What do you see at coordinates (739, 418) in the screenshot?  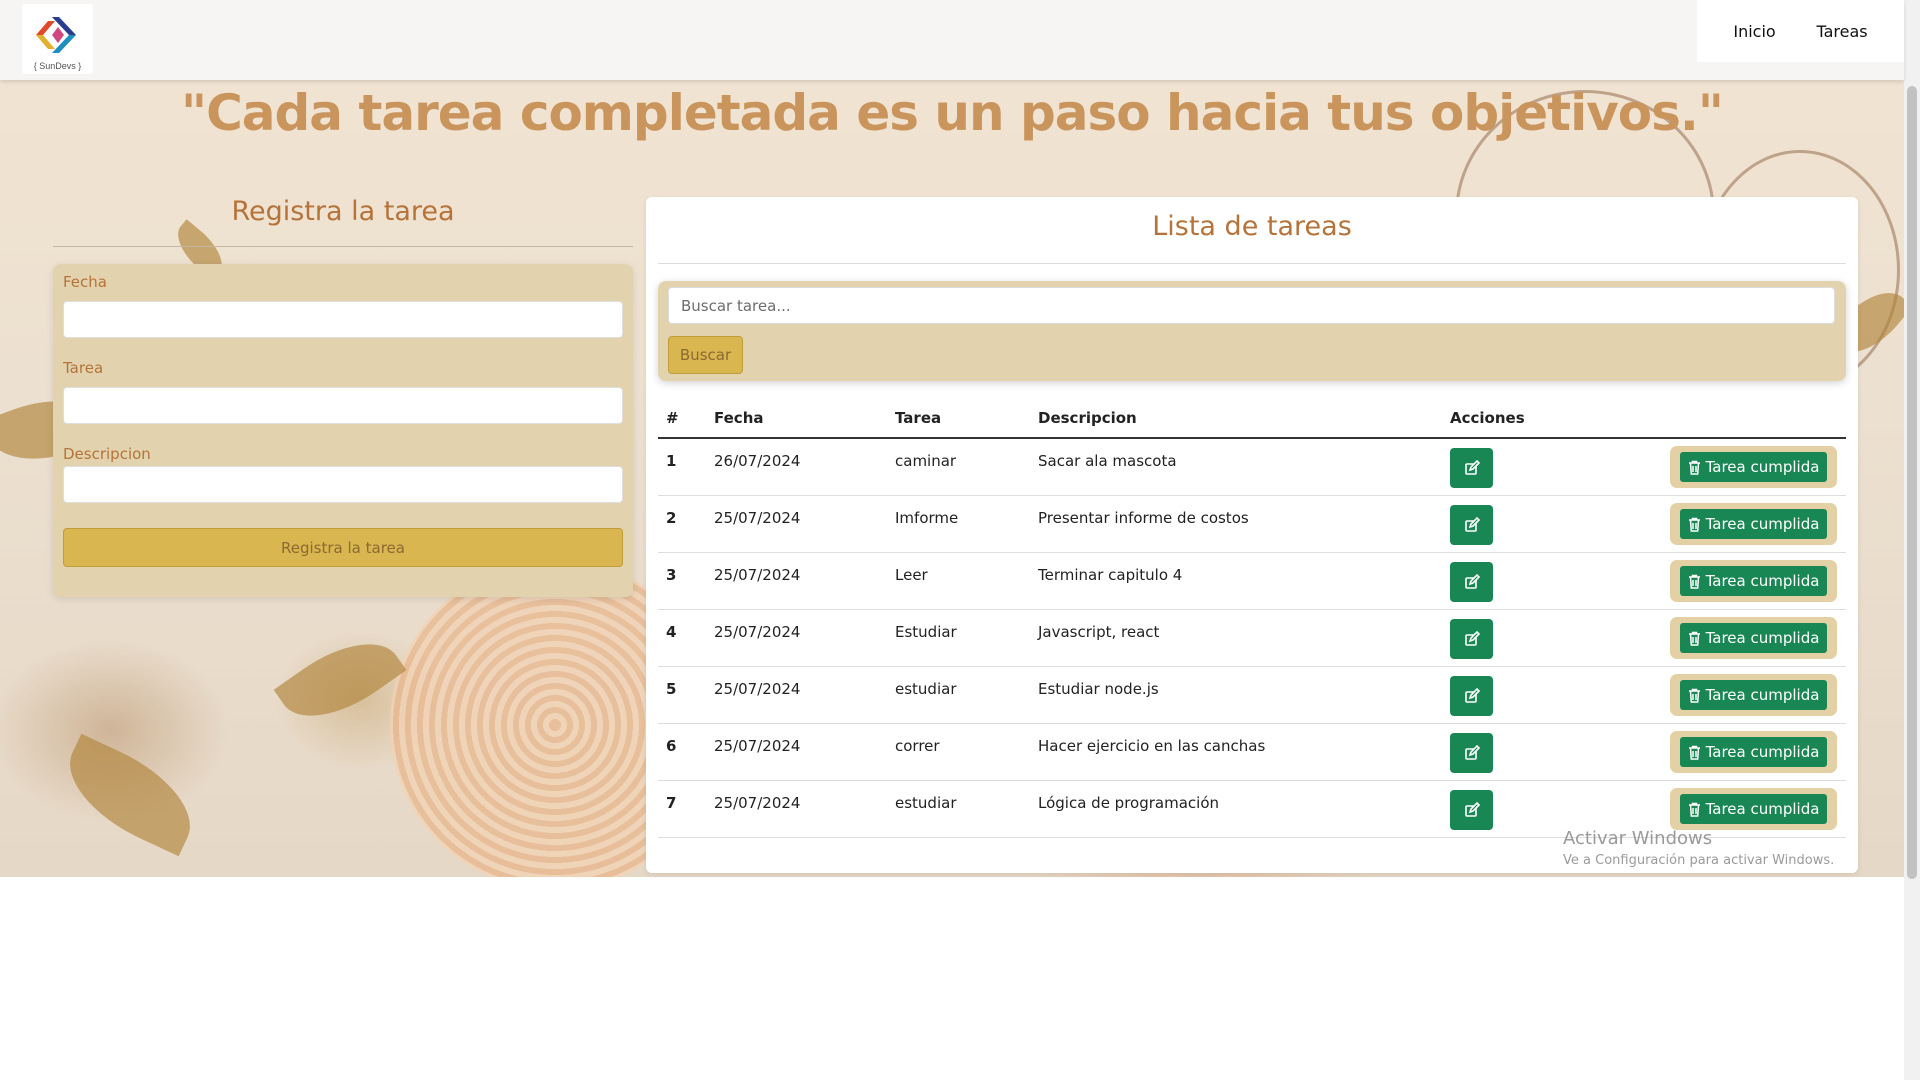 I see `column-header-date: Fecha` at bounding box center [739, 418].